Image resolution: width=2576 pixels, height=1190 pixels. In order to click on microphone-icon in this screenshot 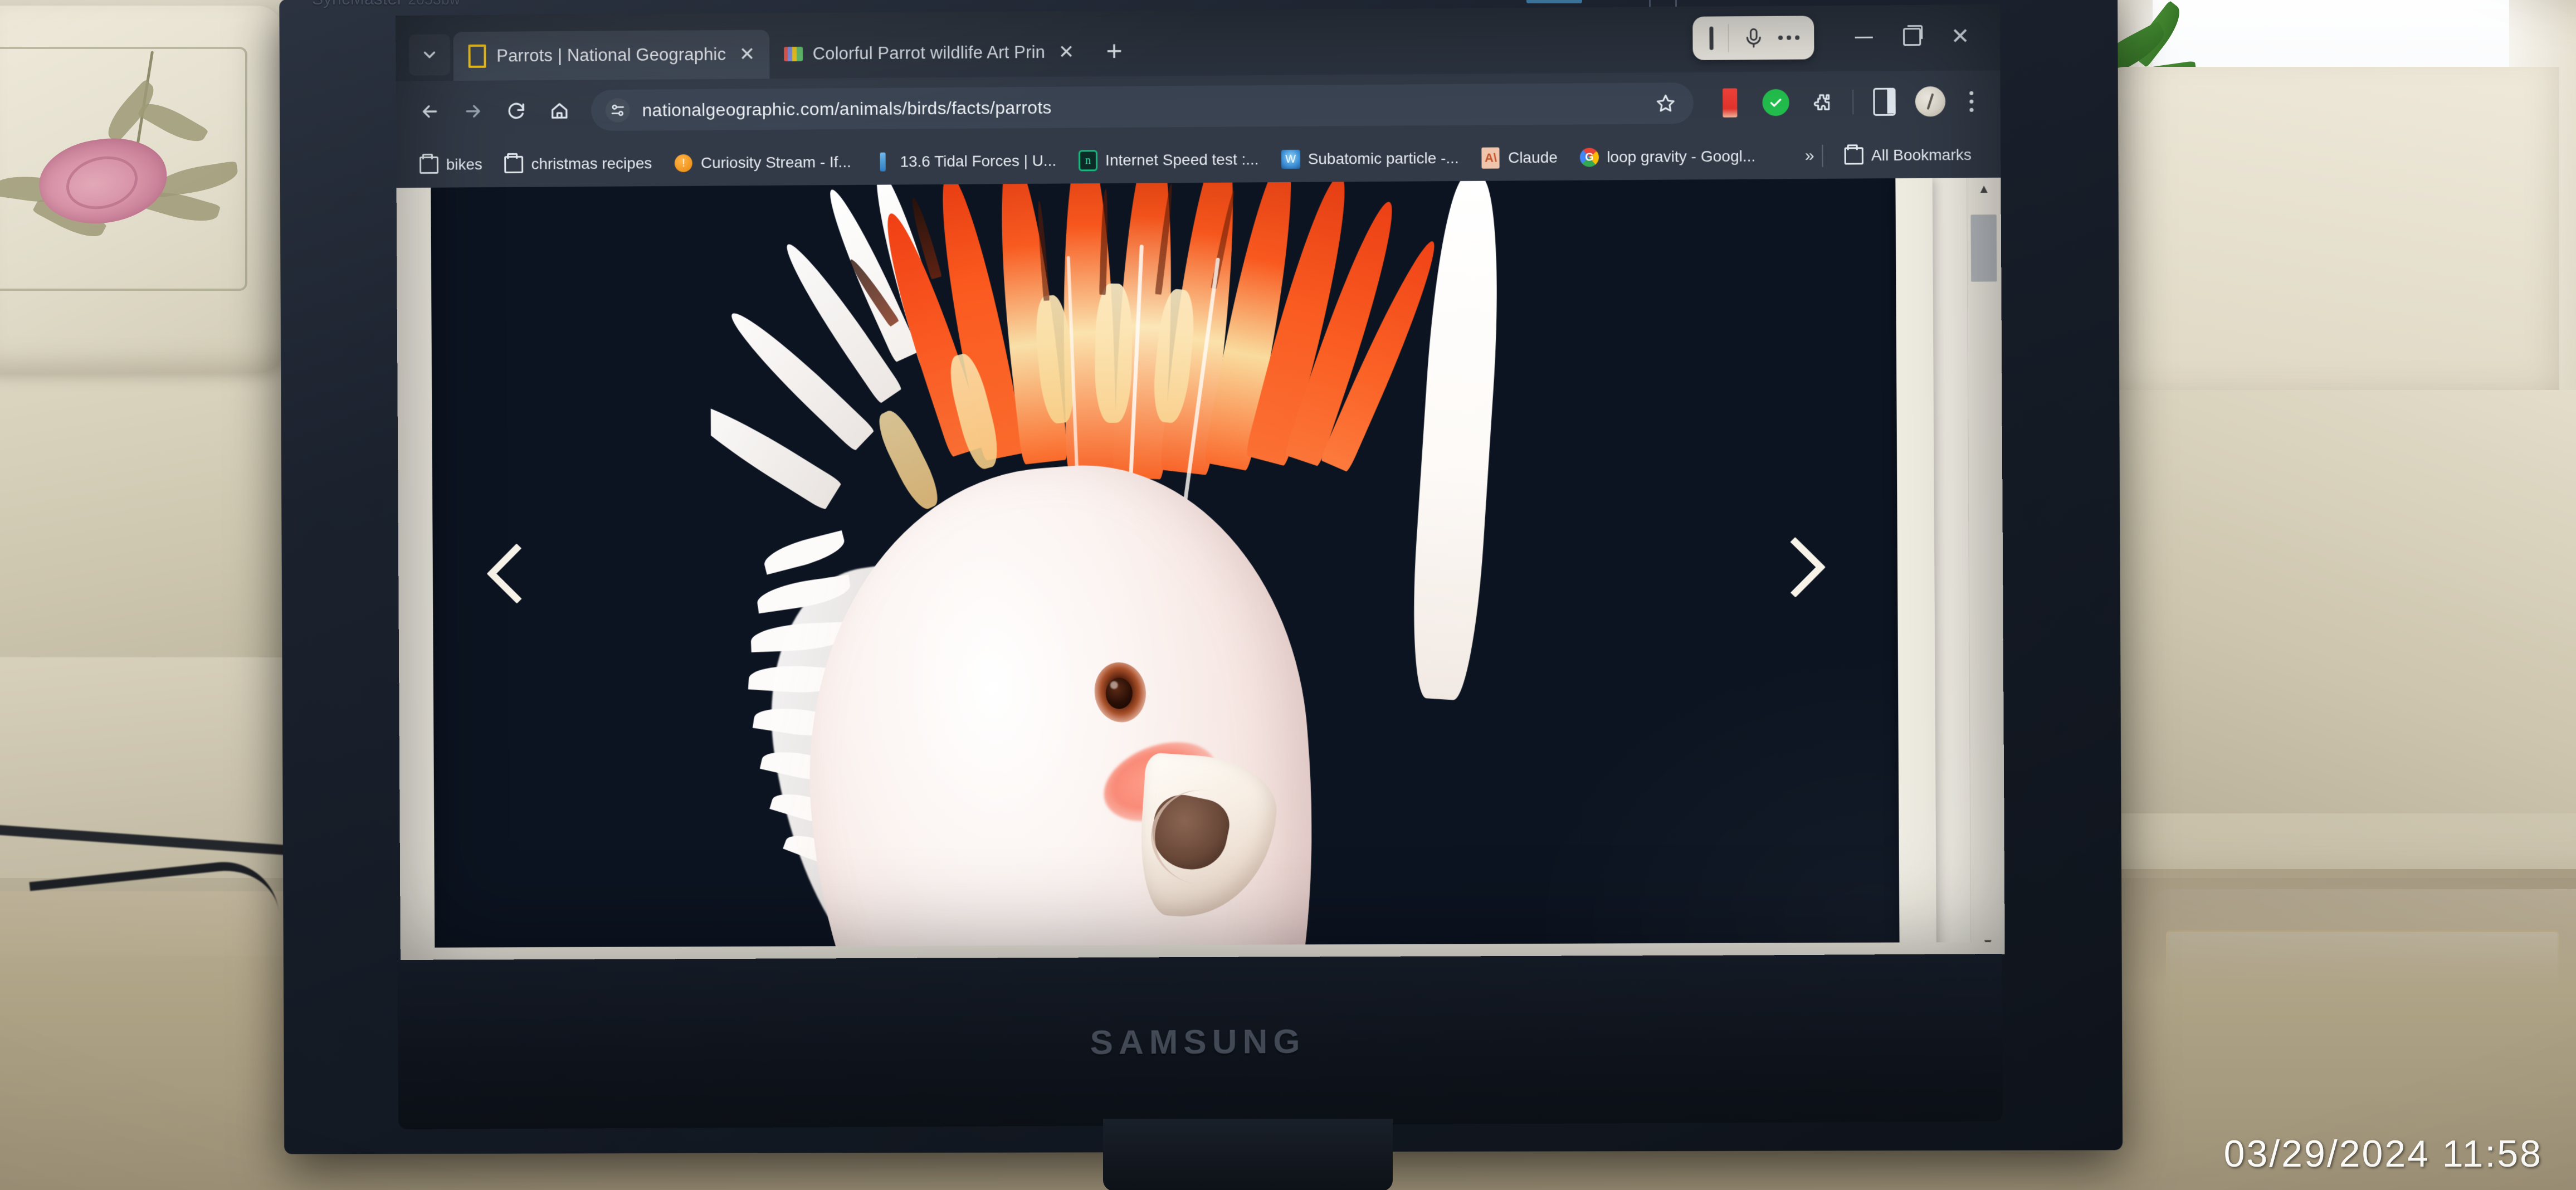, I will do `click(1753, 38)`.